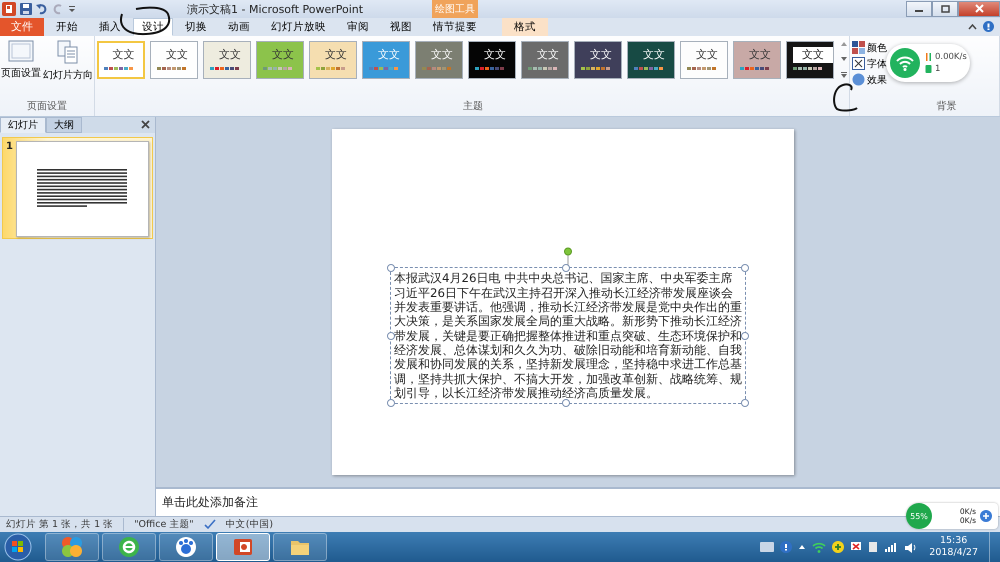  What do you see at coordinates (67, 27) in the screenshot?
I see `ribbon-tab: 开始` at bounding box center [67, 27].